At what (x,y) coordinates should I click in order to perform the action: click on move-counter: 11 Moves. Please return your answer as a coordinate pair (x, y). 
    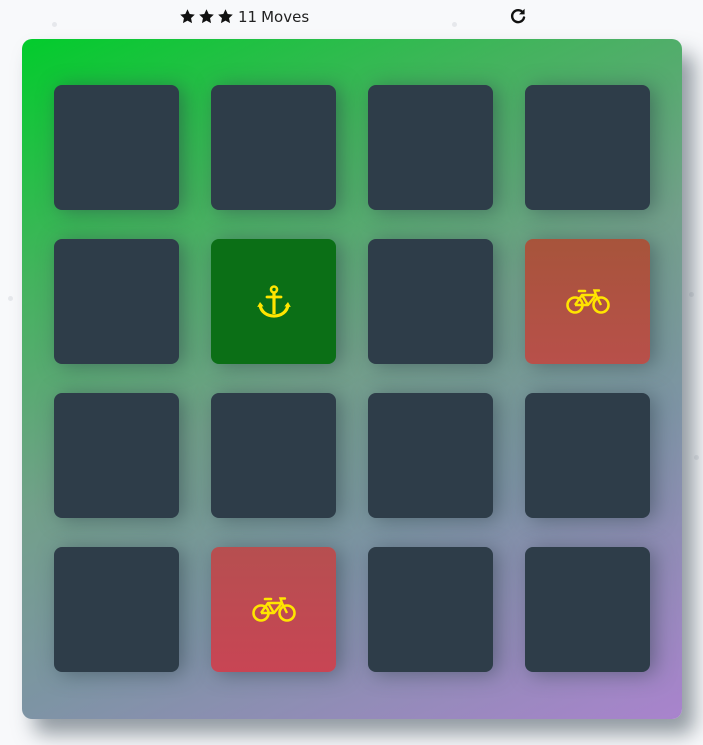
    Looking at the image, I should click on (273, 17).